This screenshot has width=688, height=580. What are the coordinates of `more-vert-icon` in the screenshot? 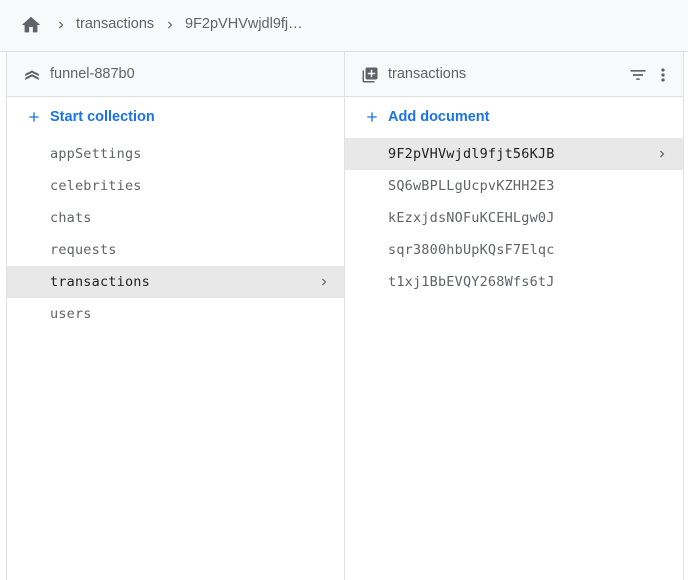 It's located at (663, 75).